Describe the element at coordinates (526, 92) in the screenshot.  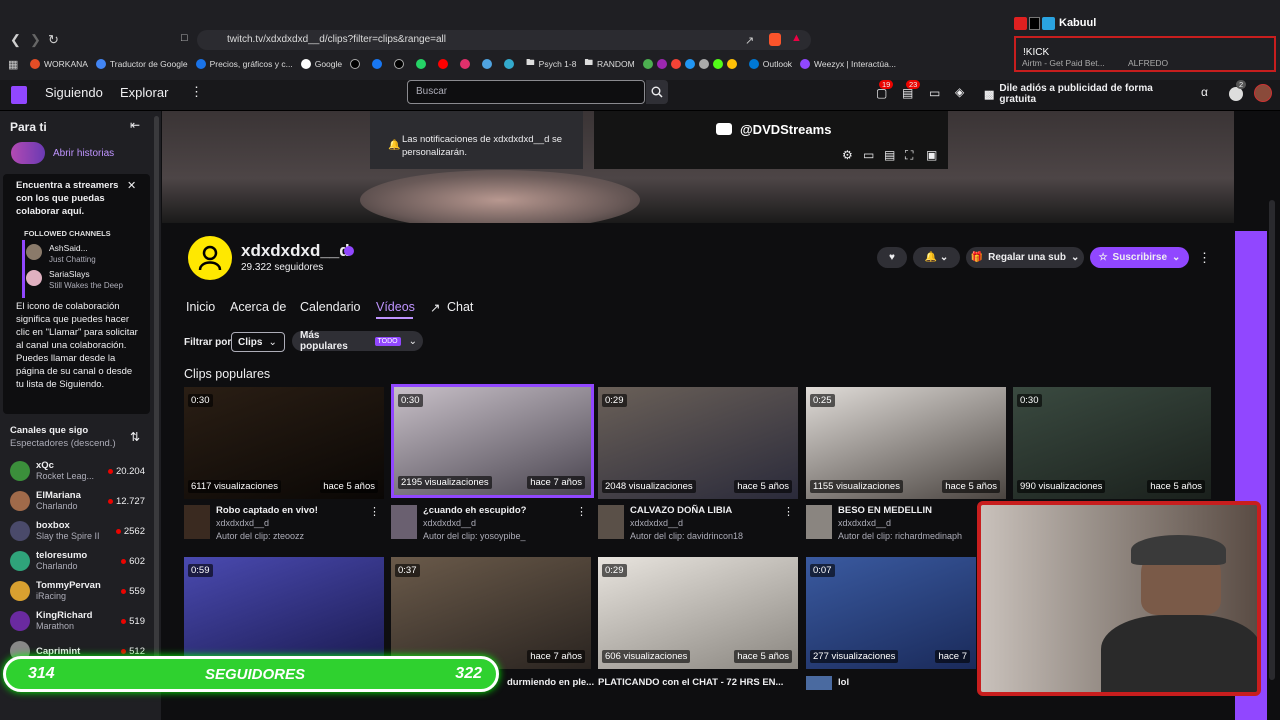
I see `search-input: Buscar` at that location.